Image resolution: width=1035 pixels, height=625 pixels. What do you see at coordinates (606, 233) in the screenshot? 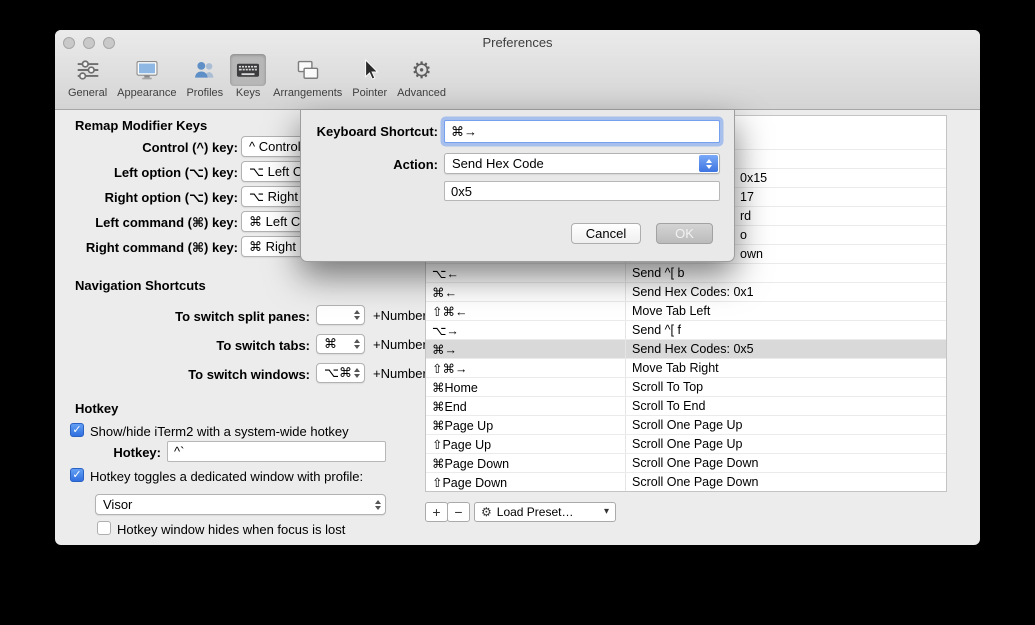
I see `cancel-button: Cancel` at bounding box center [606, 233].